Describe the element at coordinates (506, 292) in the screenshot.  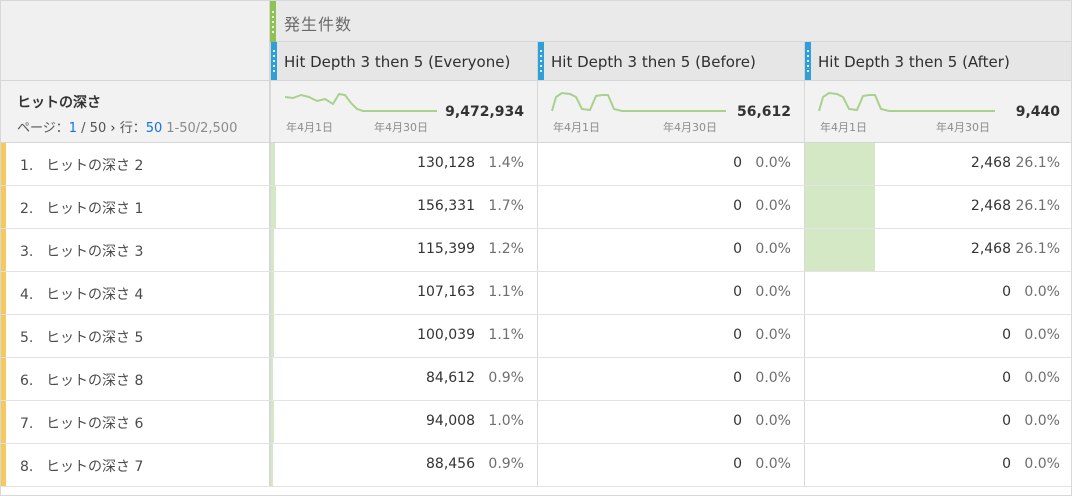
I see `cell-percent: 1.1%` at that location.